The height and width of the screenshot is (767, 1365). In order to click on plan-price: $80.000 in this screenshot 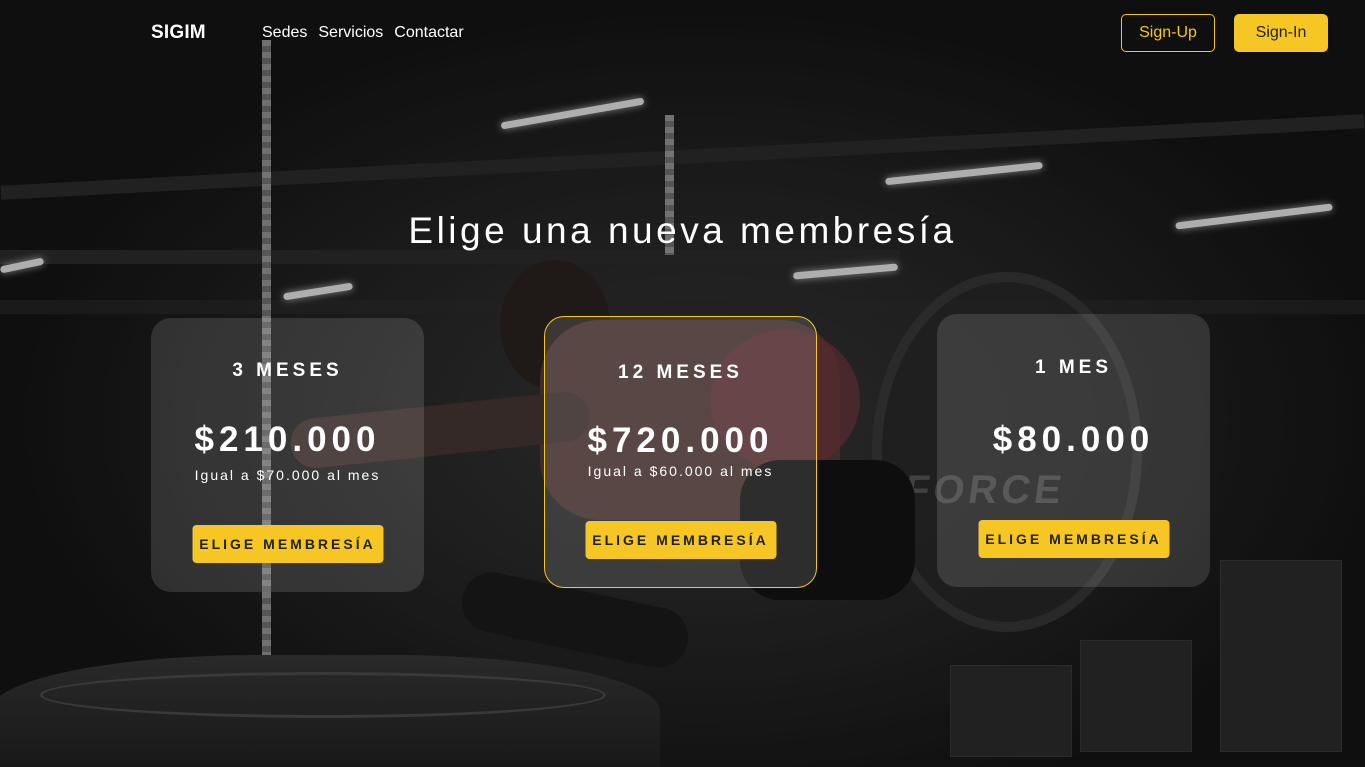, I will do `click(1073, 439)`.